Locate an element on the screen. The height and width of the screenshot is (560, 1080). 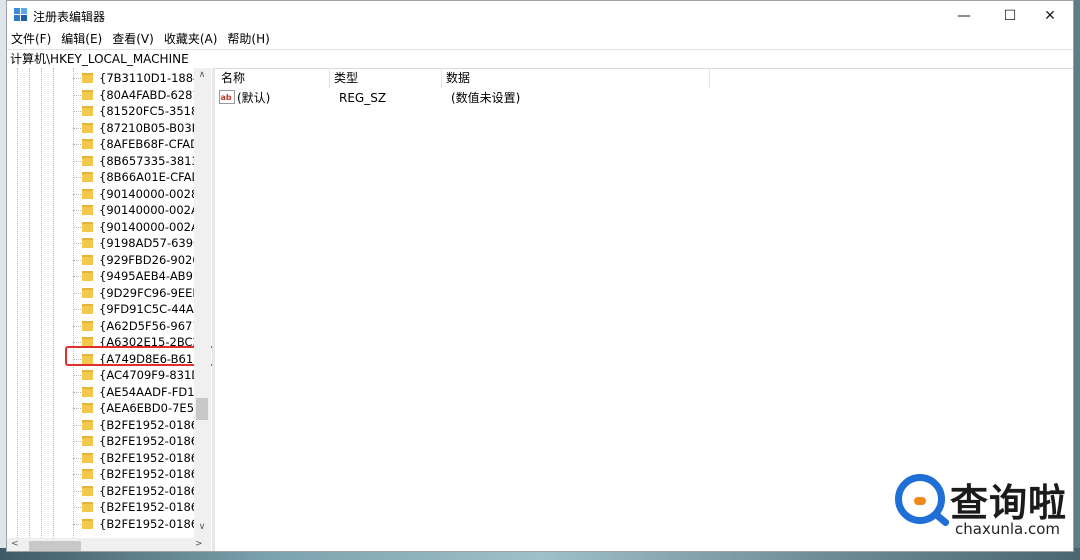
value-name: (默认) is located at coordinates (253, 98).